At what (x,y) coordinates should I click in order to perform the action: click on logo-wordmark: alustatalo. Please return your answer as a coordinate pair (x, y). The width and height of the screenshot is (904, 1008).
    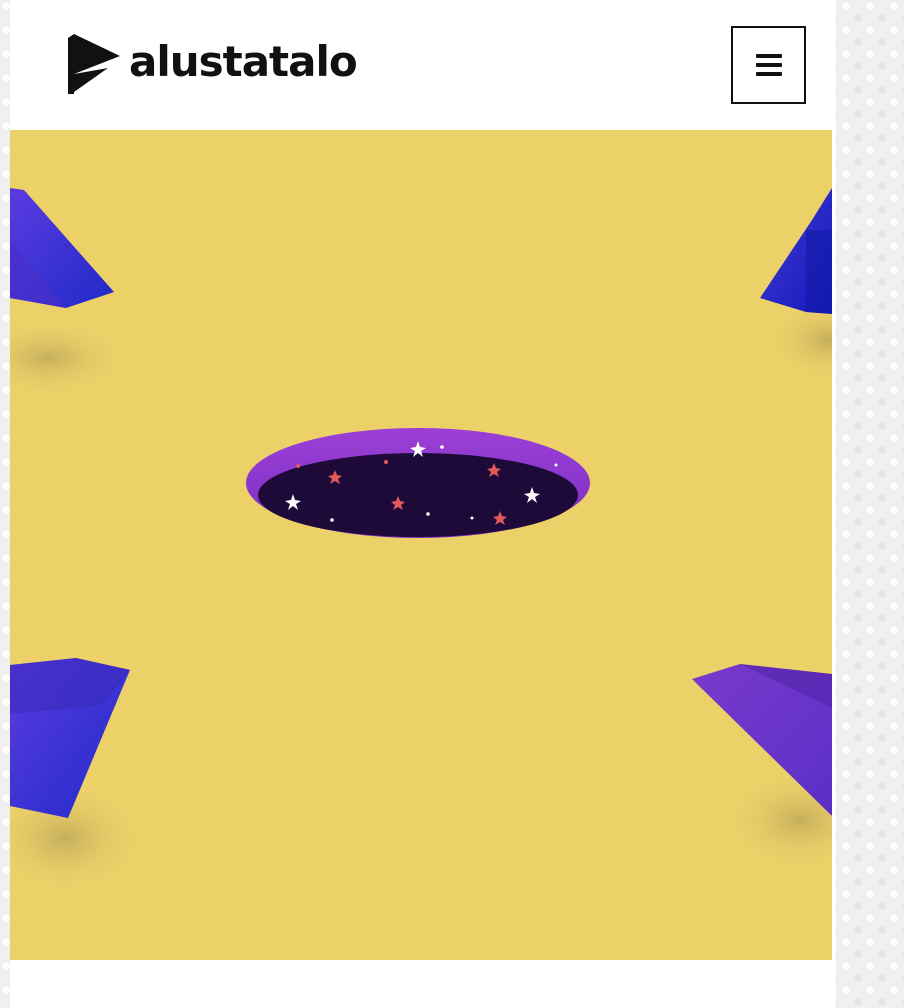
    Looking at the image, I should click on (243, 61).